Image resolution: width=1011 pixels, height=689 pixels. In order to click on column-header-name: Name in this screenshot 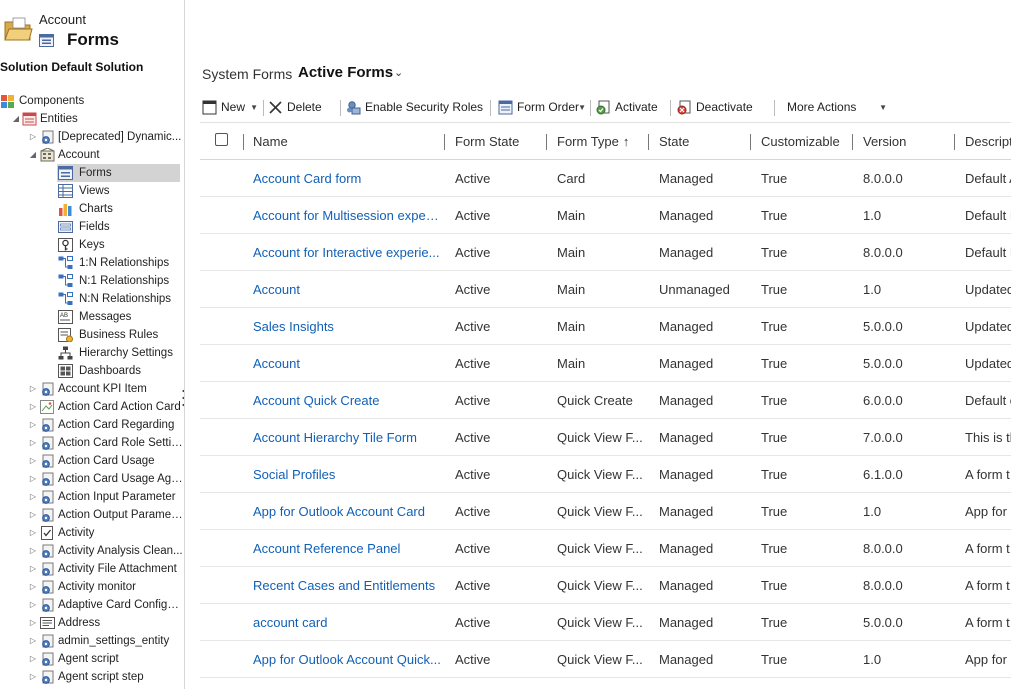, I will do `click(270, 141)`.